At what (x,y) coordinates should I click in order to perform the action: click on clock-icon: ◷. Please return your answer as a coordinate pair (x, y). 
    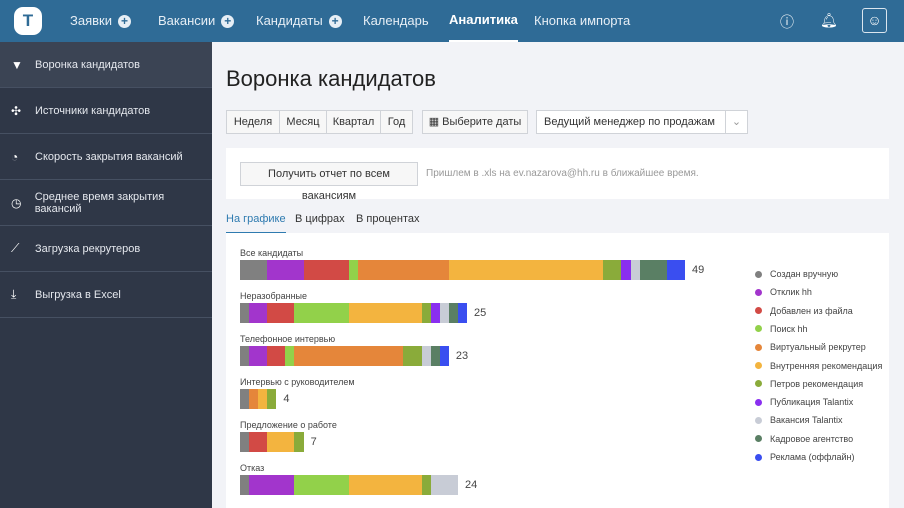
    Looking at the image, I should click on (16, 202).